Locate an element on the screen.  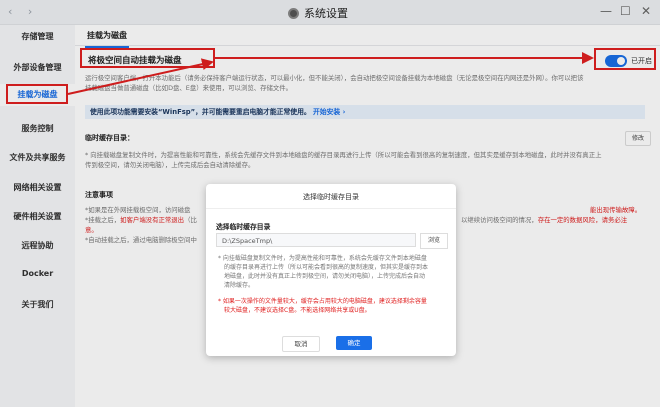
browse-button: 浏览 is located at coordinates (434, 241).